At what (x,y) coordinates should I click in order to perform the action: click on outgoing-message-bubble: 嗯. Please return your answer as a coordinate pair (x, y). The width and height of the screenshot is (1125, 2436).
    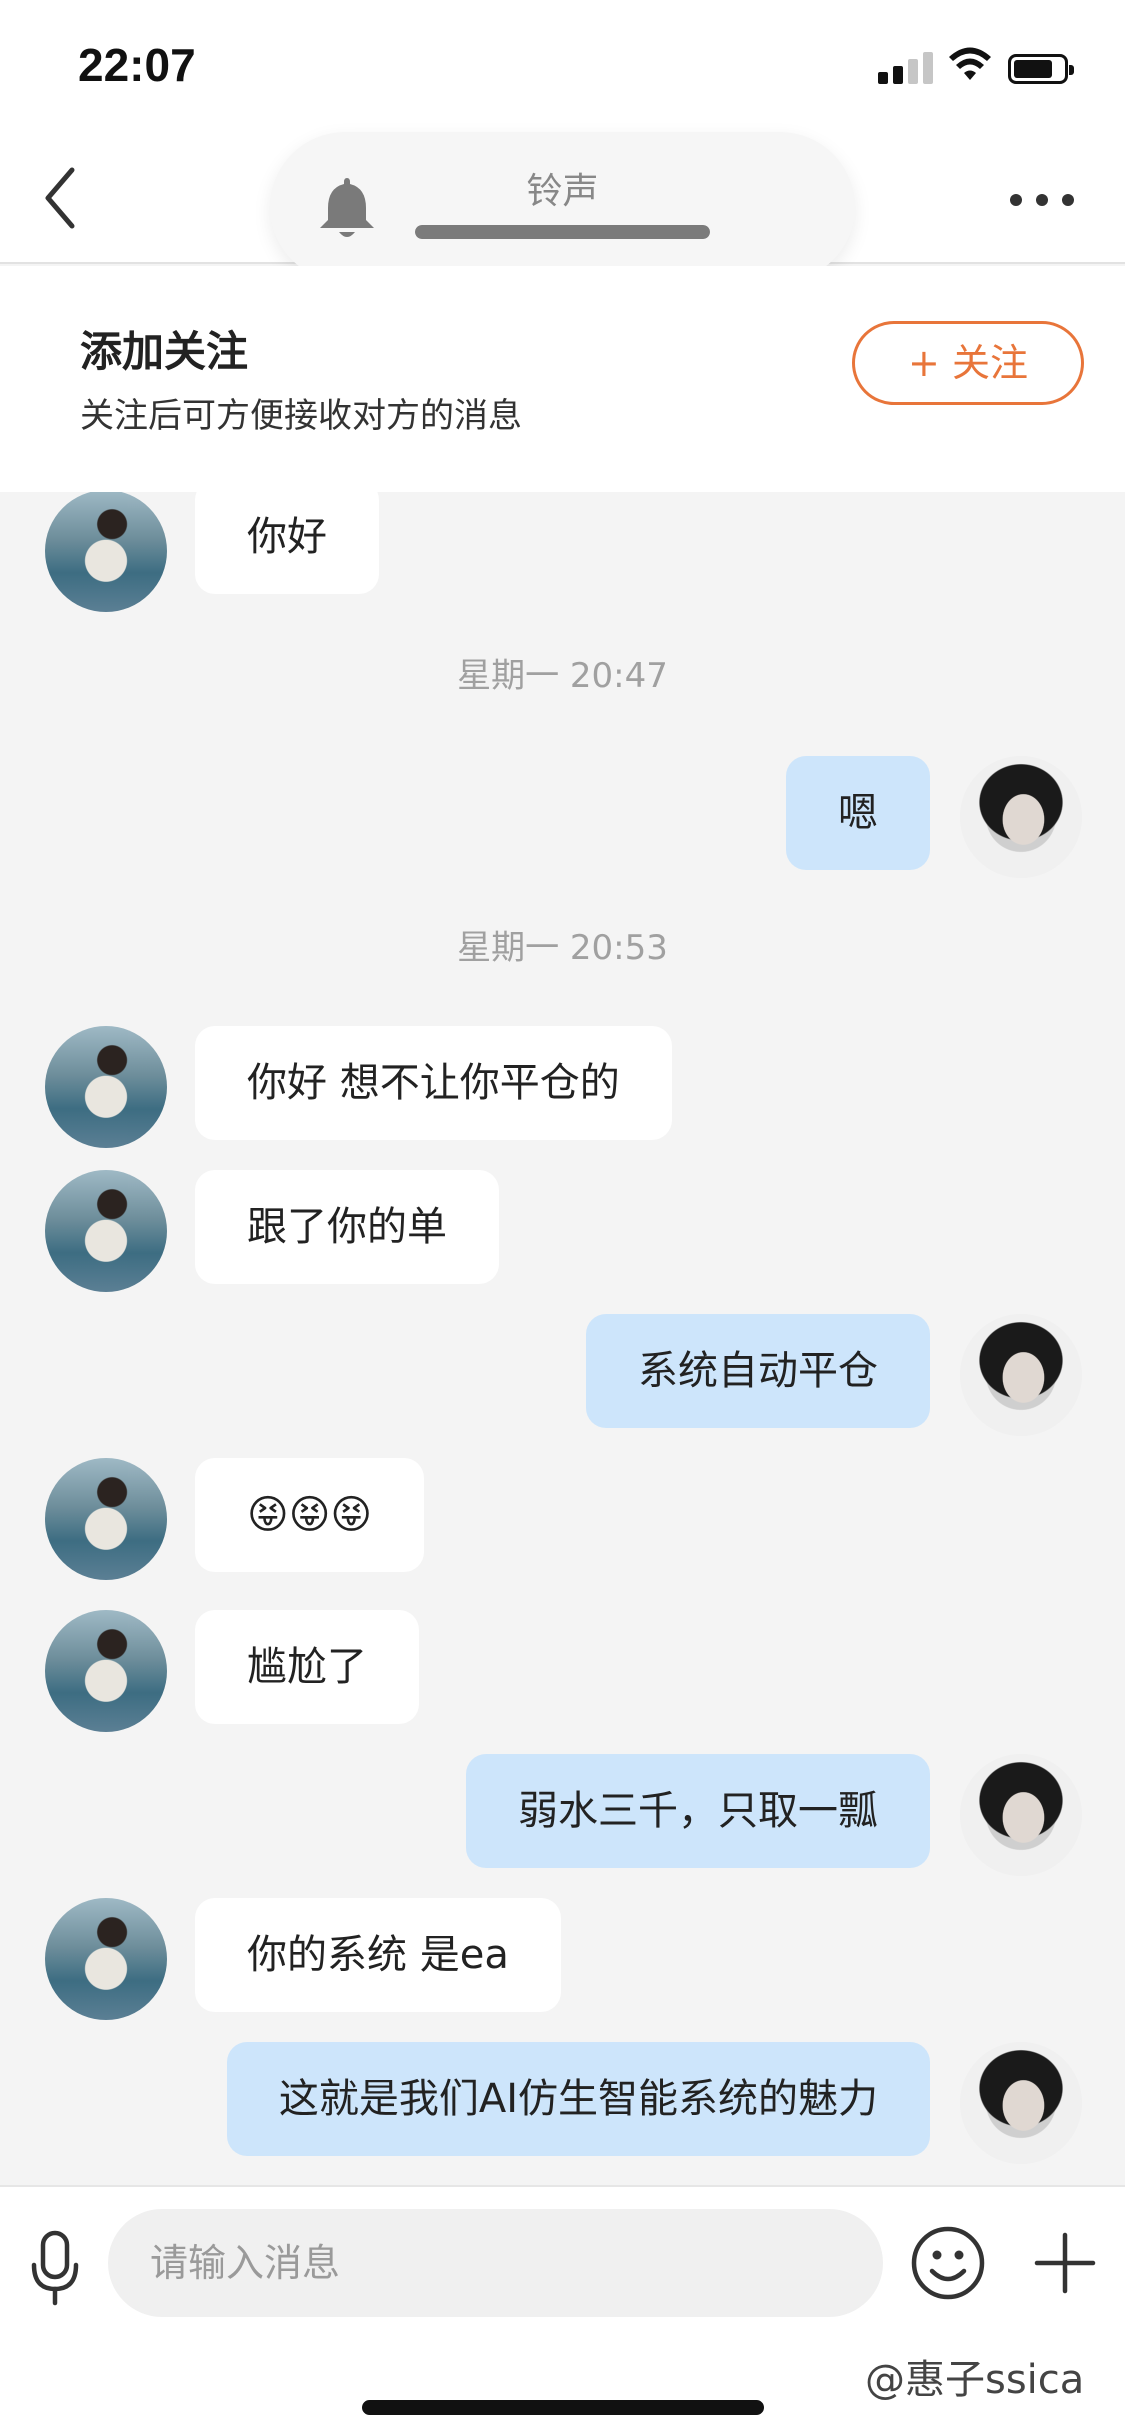
    Looking at the image, I should click on (858, 813).